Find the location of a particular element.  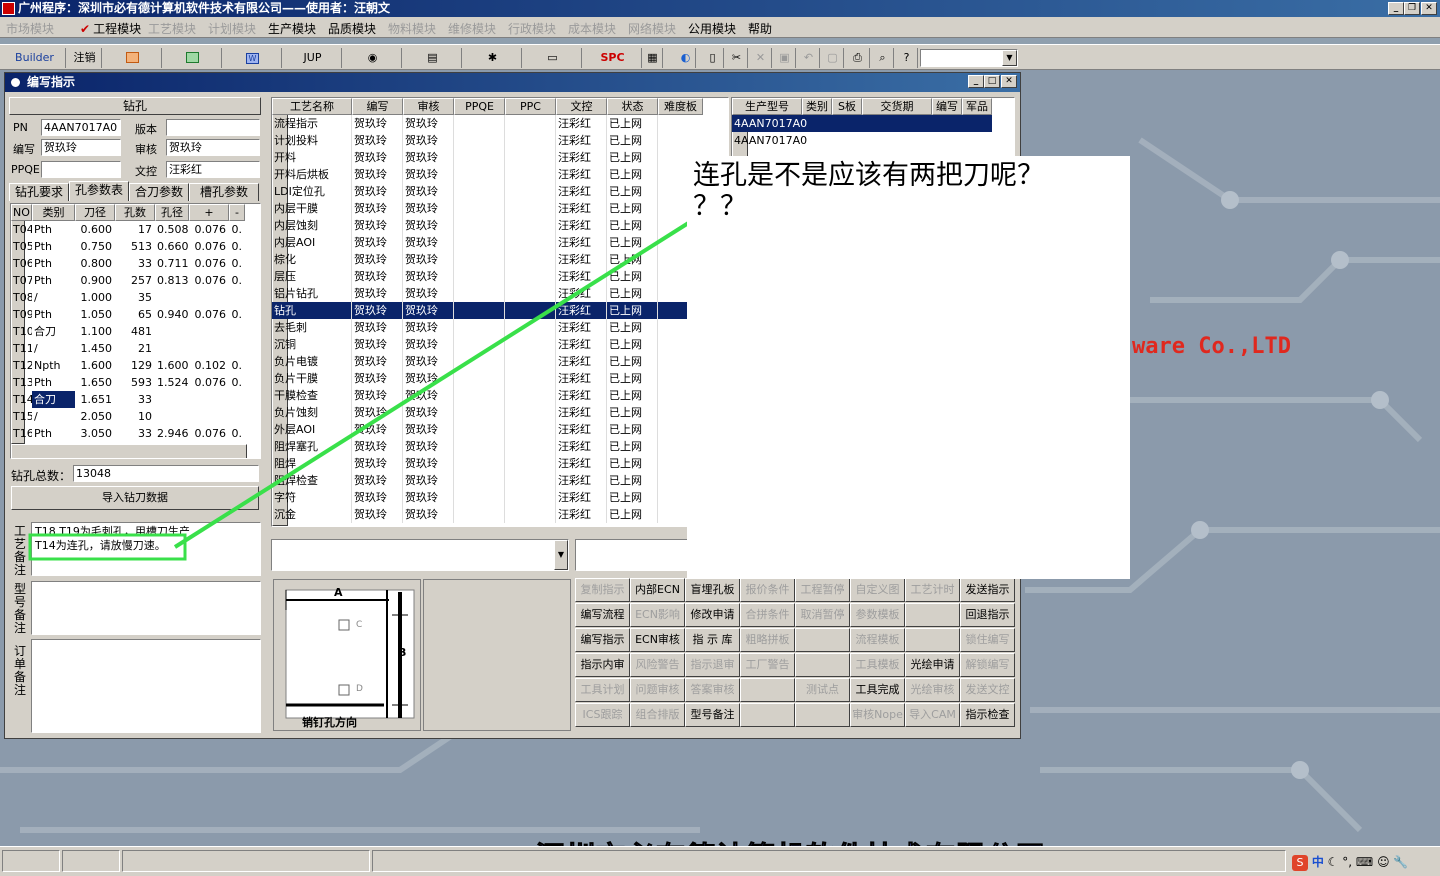

drill-cell: 10 is located at coordinates (135, 416).